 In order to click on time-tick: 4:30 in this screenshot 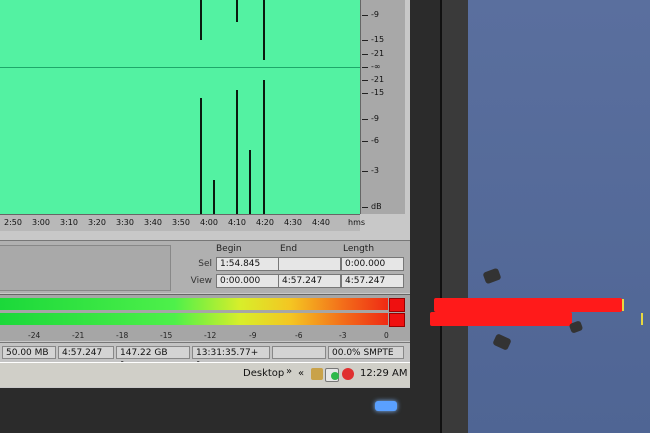, I will do `click(293, 222)`.